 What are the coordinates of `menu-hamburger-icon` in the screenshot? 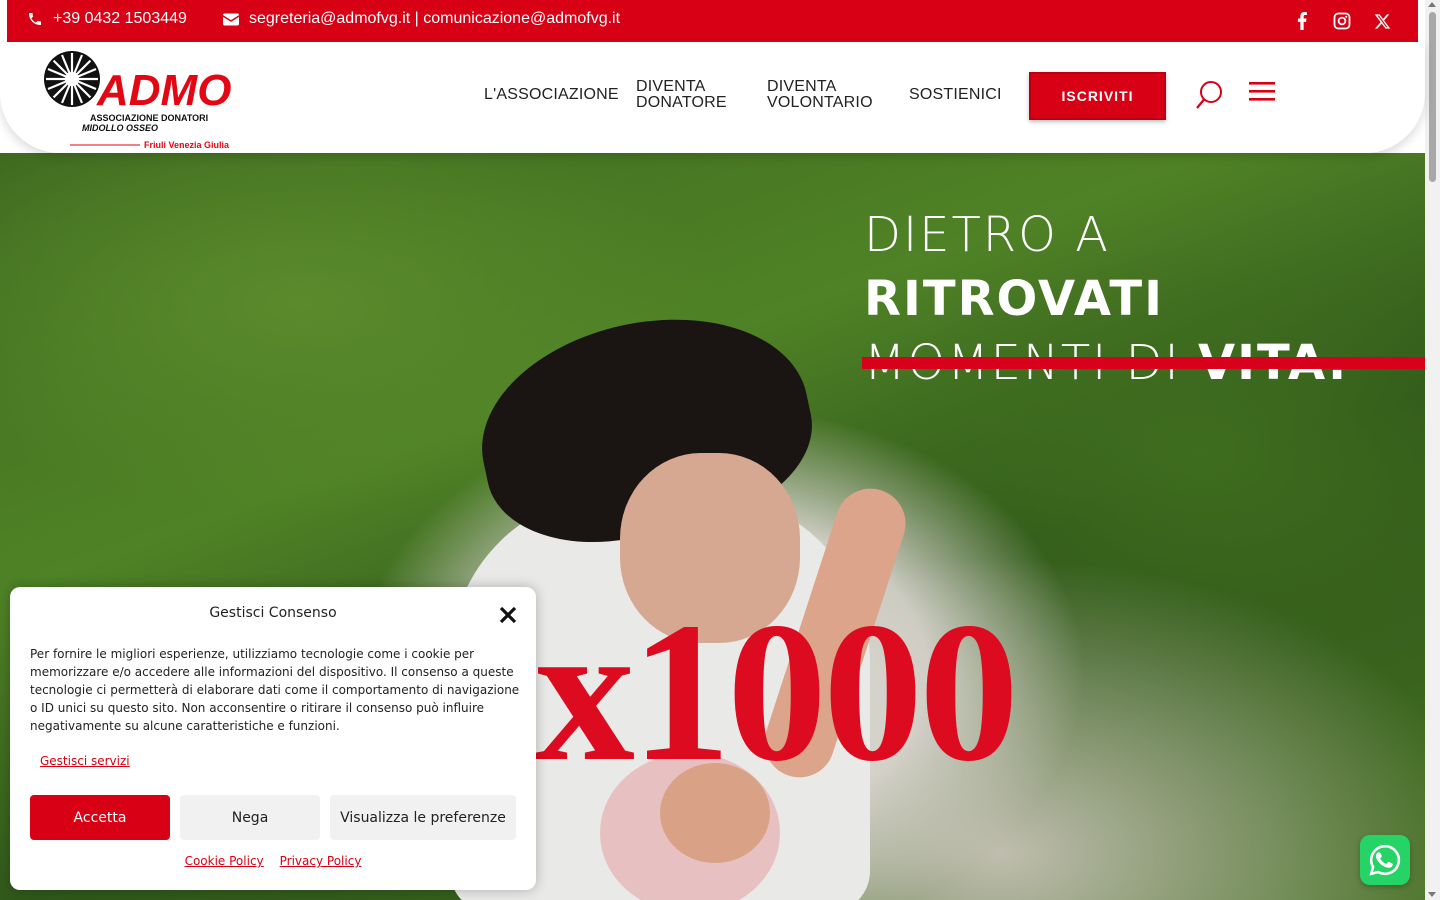 It's located at (1262, 94).